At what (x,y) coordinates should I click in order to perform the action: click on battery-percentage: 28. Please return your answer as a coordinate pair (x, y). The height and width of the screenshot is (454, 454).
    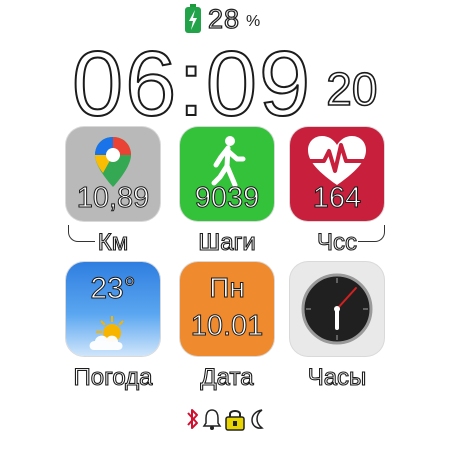
    Looking at the image, I should click on (224, 18).